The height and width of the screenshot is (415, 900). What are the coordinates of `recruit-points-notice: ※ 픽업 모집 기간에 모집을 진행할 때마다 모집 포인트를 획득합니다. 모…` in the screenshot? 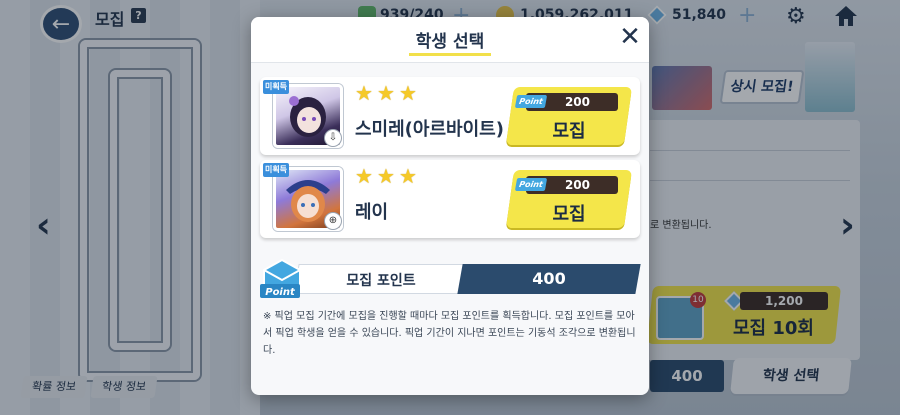 It's located at (449, 333).